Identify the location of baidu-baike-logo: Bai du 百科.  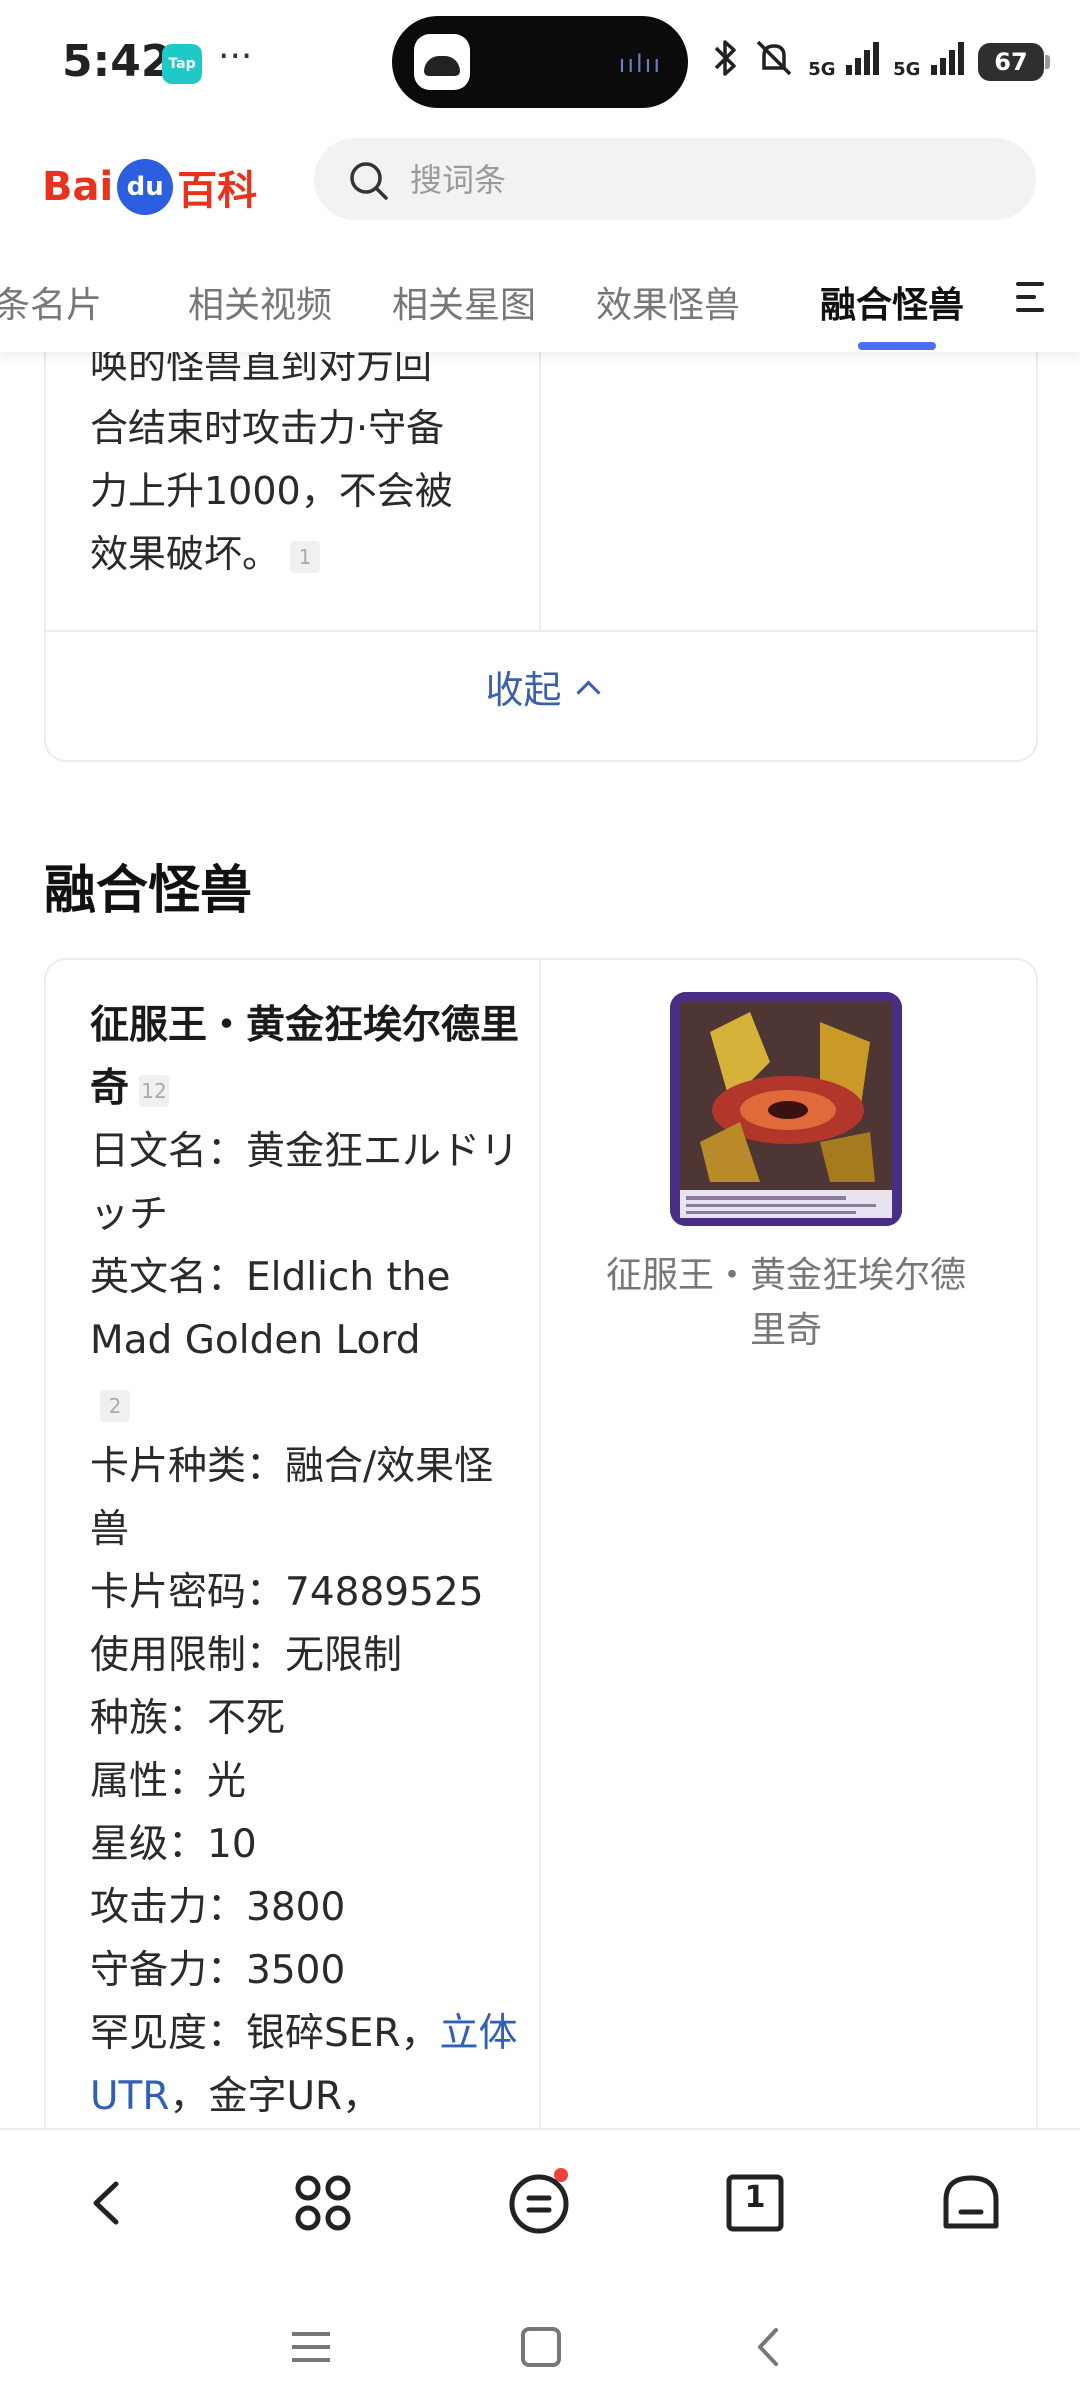
(149, 187).